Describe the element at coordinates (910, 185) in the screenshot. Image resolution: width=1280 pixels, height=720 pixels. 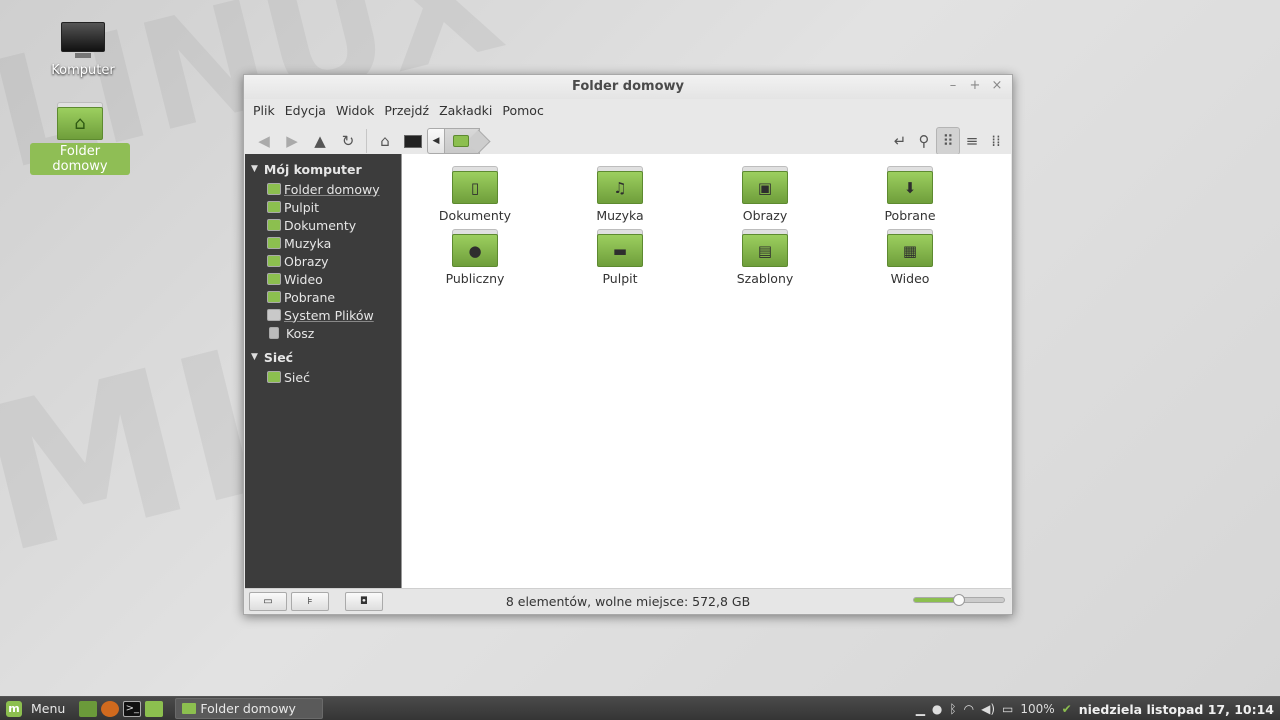
I see `downloads-folder-icon: ⬇` at that location.